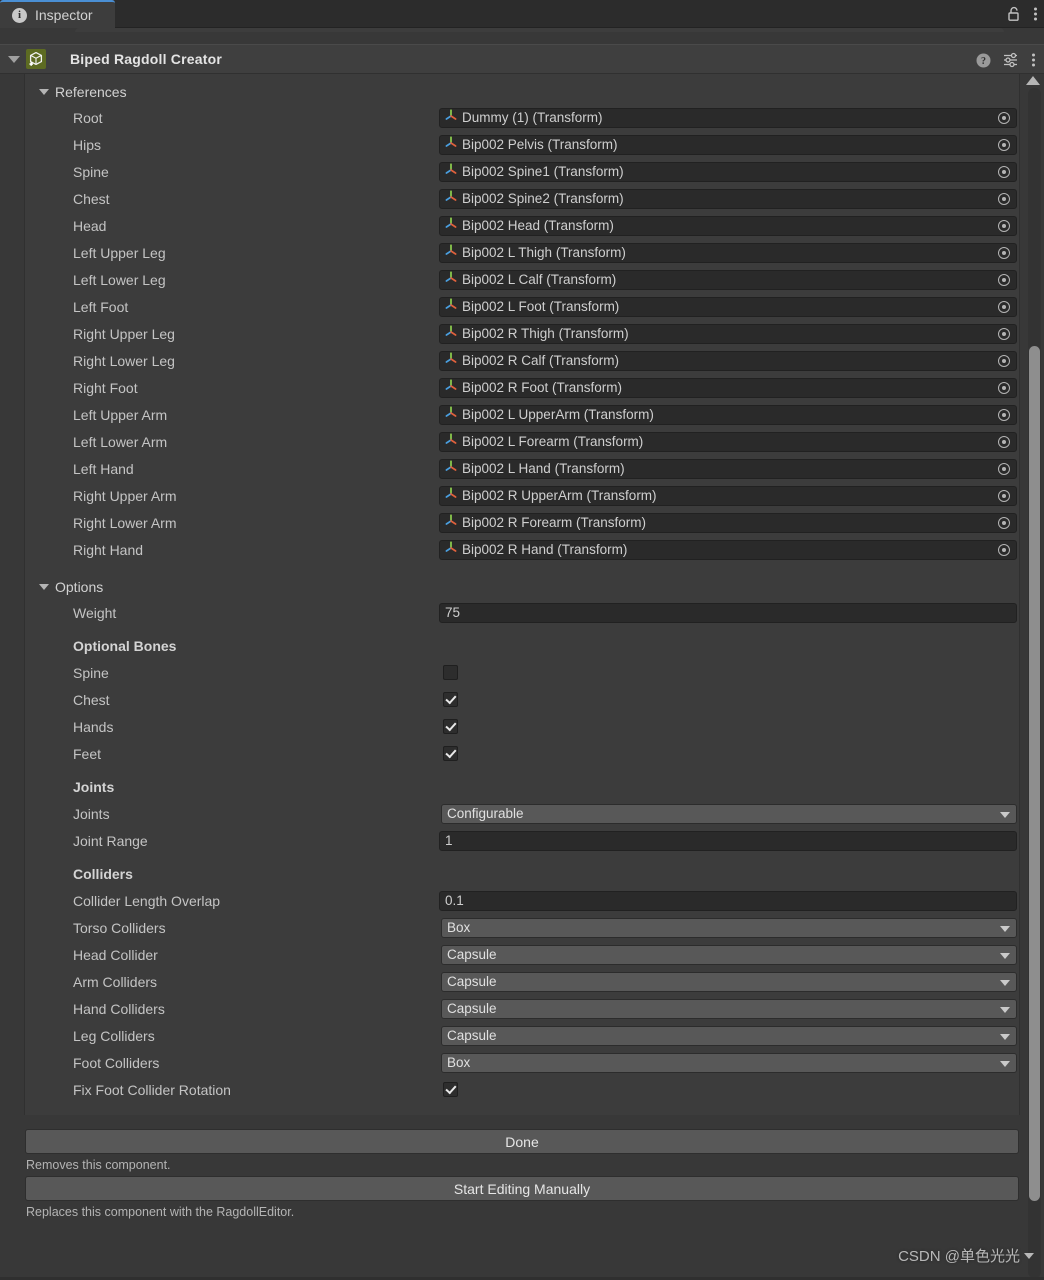 The height and width of the screenshot is (1280, 1044). What do you see at coordinates (728, 522) in the screenshot?
I see `object-field: Bip002 R Forearm (Transform)` at bounding box center [728, 522].